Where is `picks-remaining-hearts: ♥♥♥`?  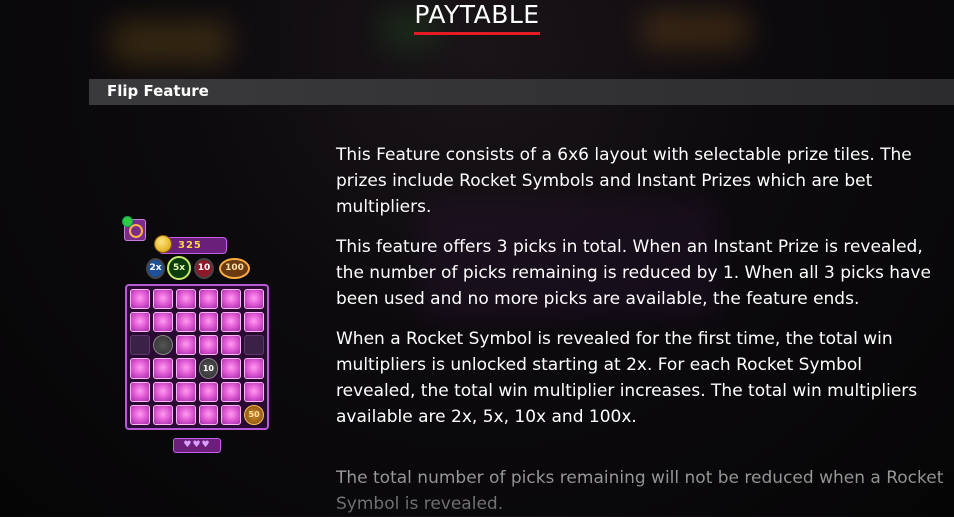 picks-remaining-hearts: ♥♥♥ is located at coordinates (197, 445).